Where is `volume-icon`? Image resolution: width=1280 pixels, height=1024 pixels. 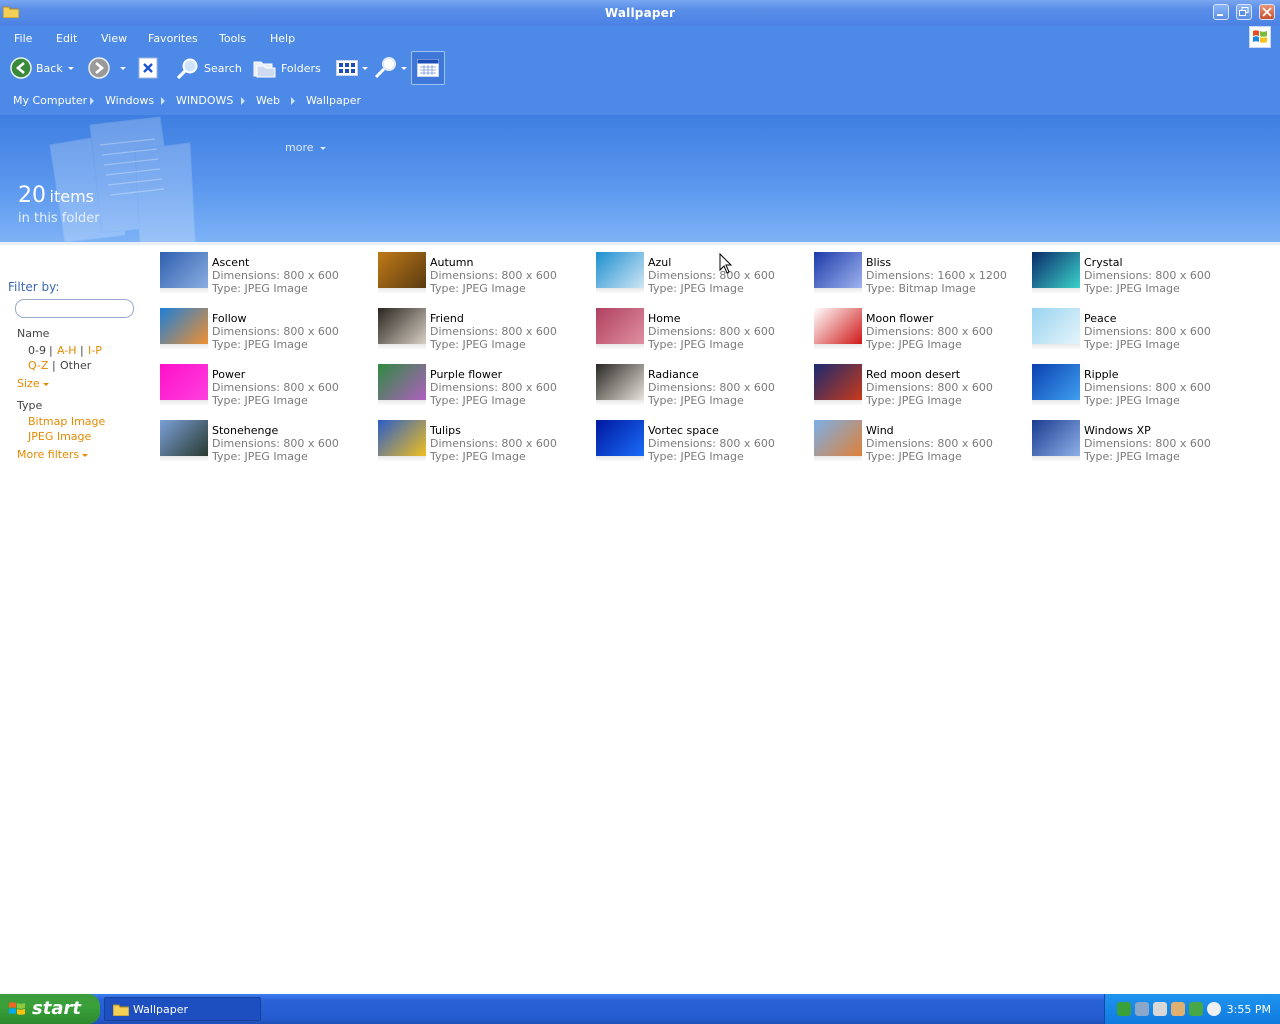
volume-icon is located at coordinates (1214, 1009).